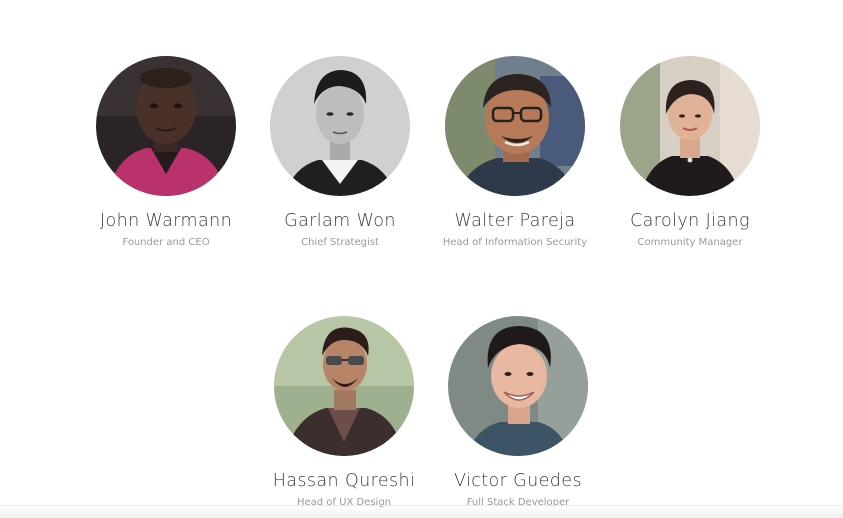 The width and height of the screenshot is (843, 518). Describe the element at coordinates (421, 511) in the screenshot. I see `page-bottom-edge` at that location.